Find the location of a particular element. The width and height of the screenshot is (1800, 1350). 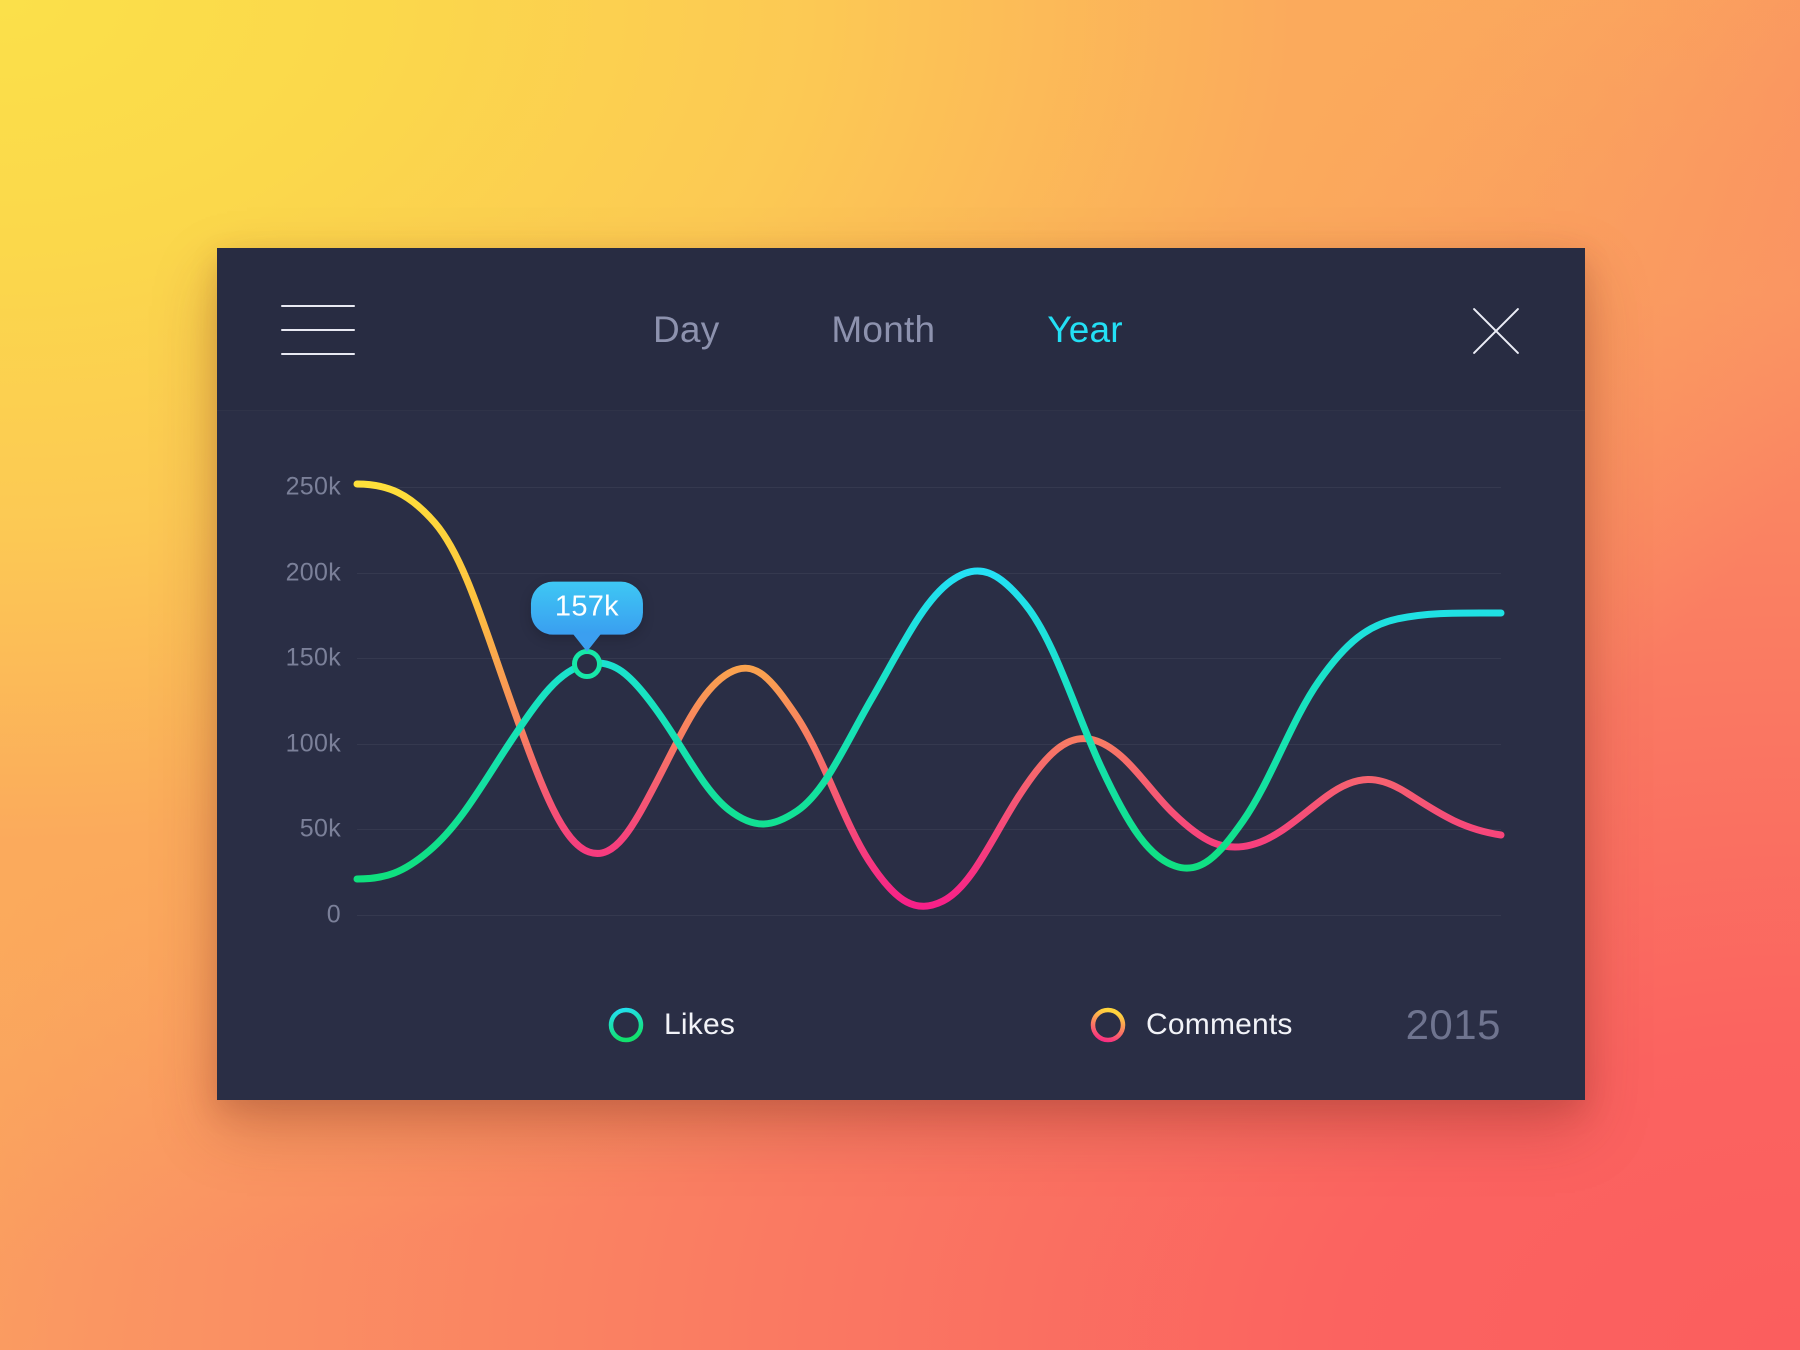

year-label: 2015 is located at coordinates (1453, 1024).